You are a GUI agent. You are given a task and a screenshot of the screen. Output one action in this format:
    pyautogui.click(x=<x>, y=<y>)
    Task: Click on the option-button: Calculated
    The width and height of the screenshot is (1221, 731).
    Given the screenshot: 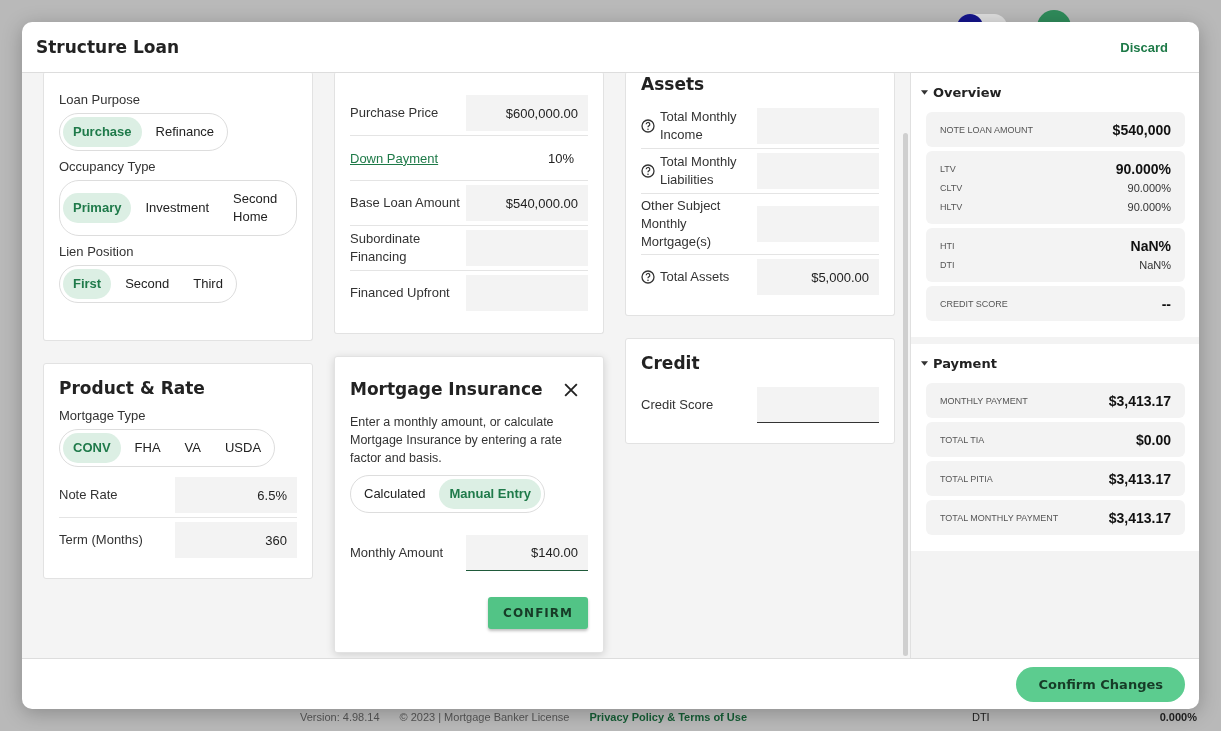 What is the action you would take?
    pyautogui.click(x=395, y=494)
    